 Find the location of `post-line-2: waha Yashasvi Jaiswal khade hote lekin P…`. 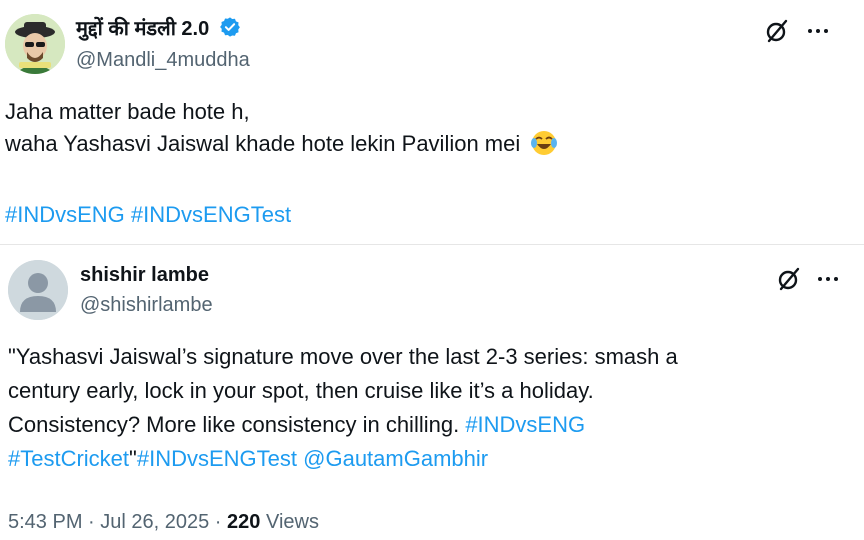

post-line-2: waha Yashasvi Jaiswal khade hote lekin P… is located at coordinates (425, 147).